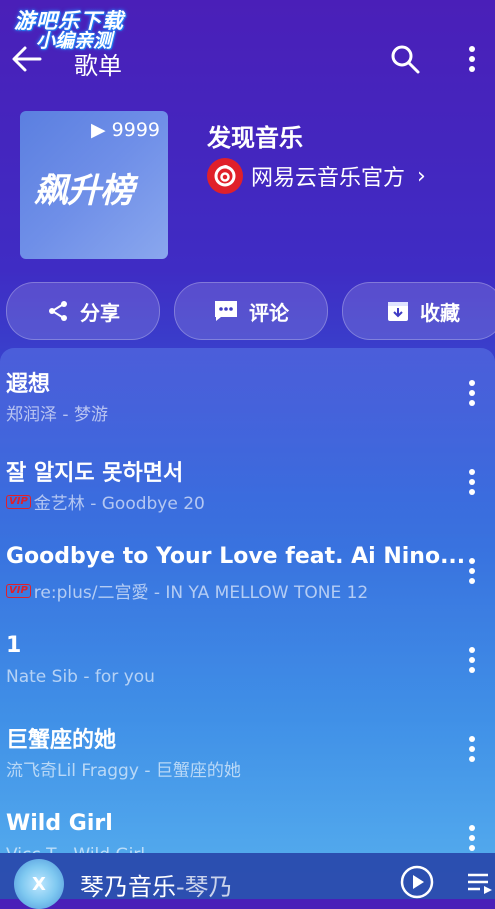 The image size is (495, 909). What do you see at coordinates (247, 481) in the screenshot?
I see `song-row: 잘 알지도 못하면서 VIP 金艺林 - Goodbye 20` at bounding box center [247, 481].